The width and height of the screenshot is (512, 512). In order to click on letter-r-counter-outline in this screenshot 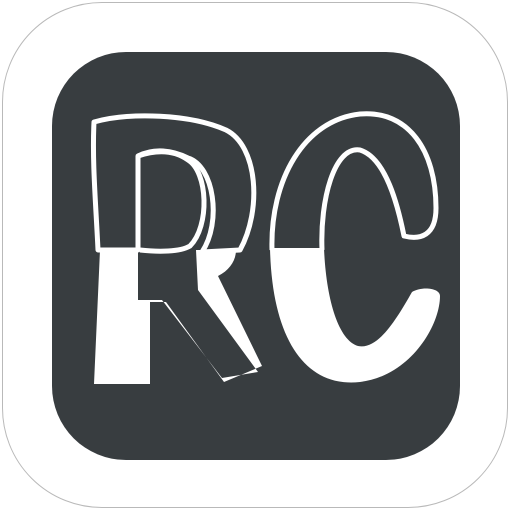, I will do `click(172, 201)`.